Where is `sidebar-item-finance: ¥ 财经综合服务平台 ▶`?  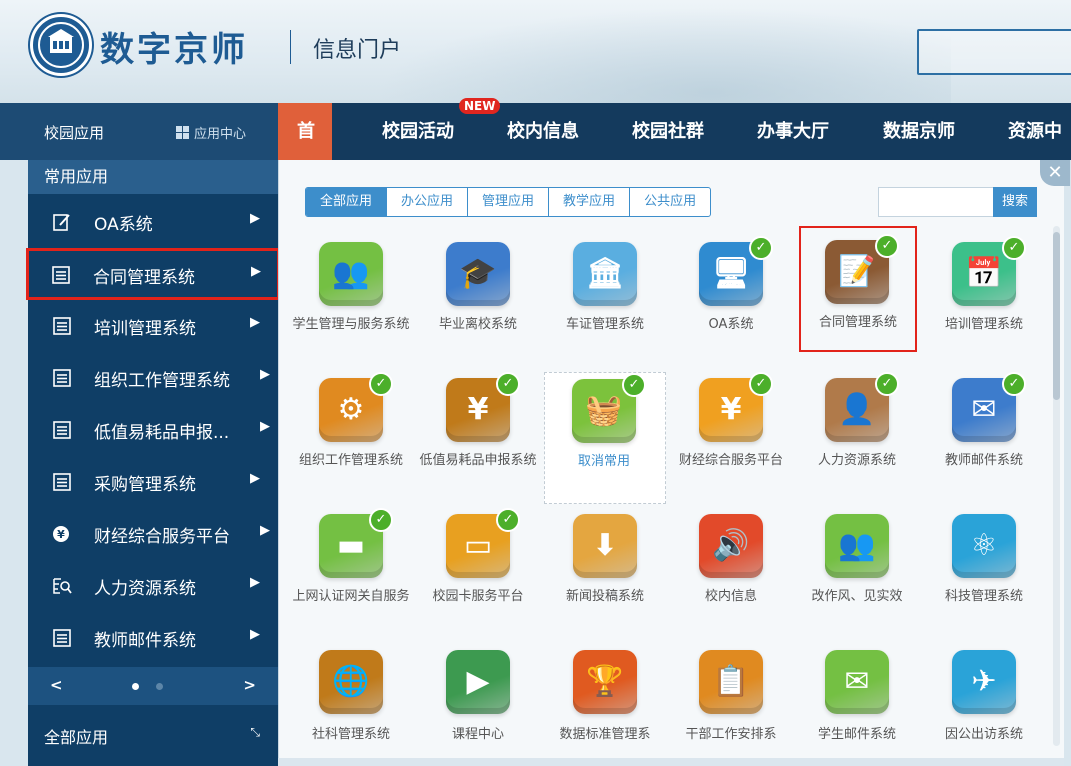
sidebar-item-finance: ¥ 财经综合服务平台 ▶ is located at coordinates (153, 534).